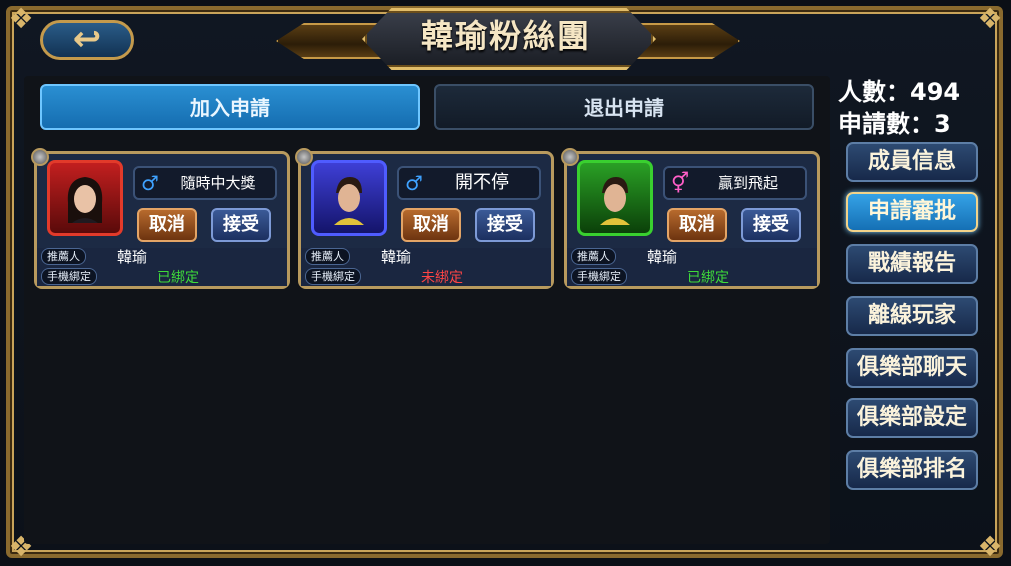  I want to click on side-menu-club-ranking: 俱樂部排名, so click(912, 470).